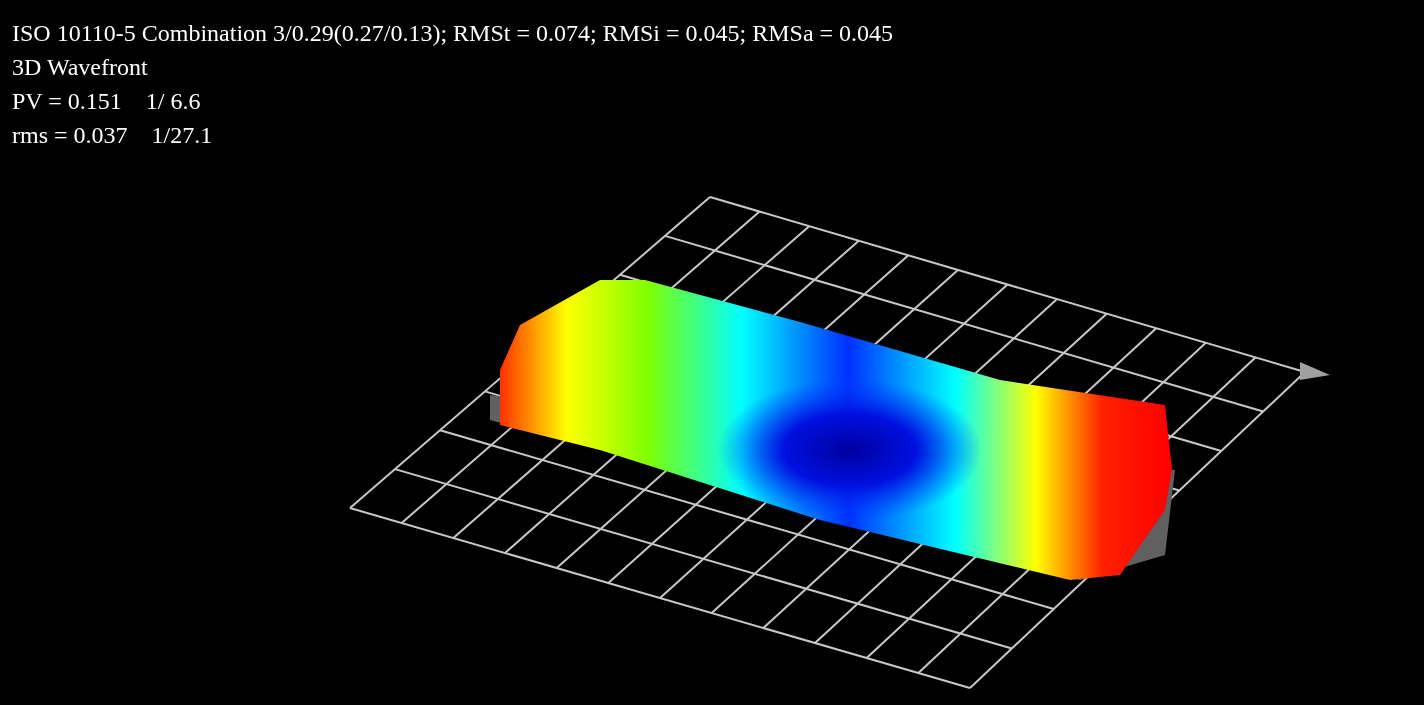 The image size is (1424, 705). I want to click on plot-info-text: 3D Wavefront, so click(80, 67).